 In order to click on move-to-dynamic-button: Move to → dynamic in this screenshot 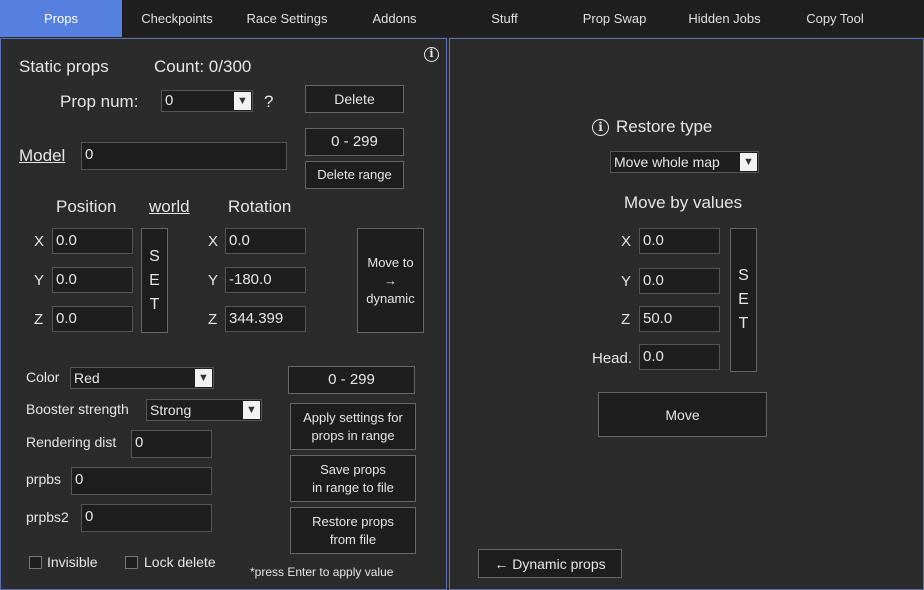, I will do `click(390, 280)`.